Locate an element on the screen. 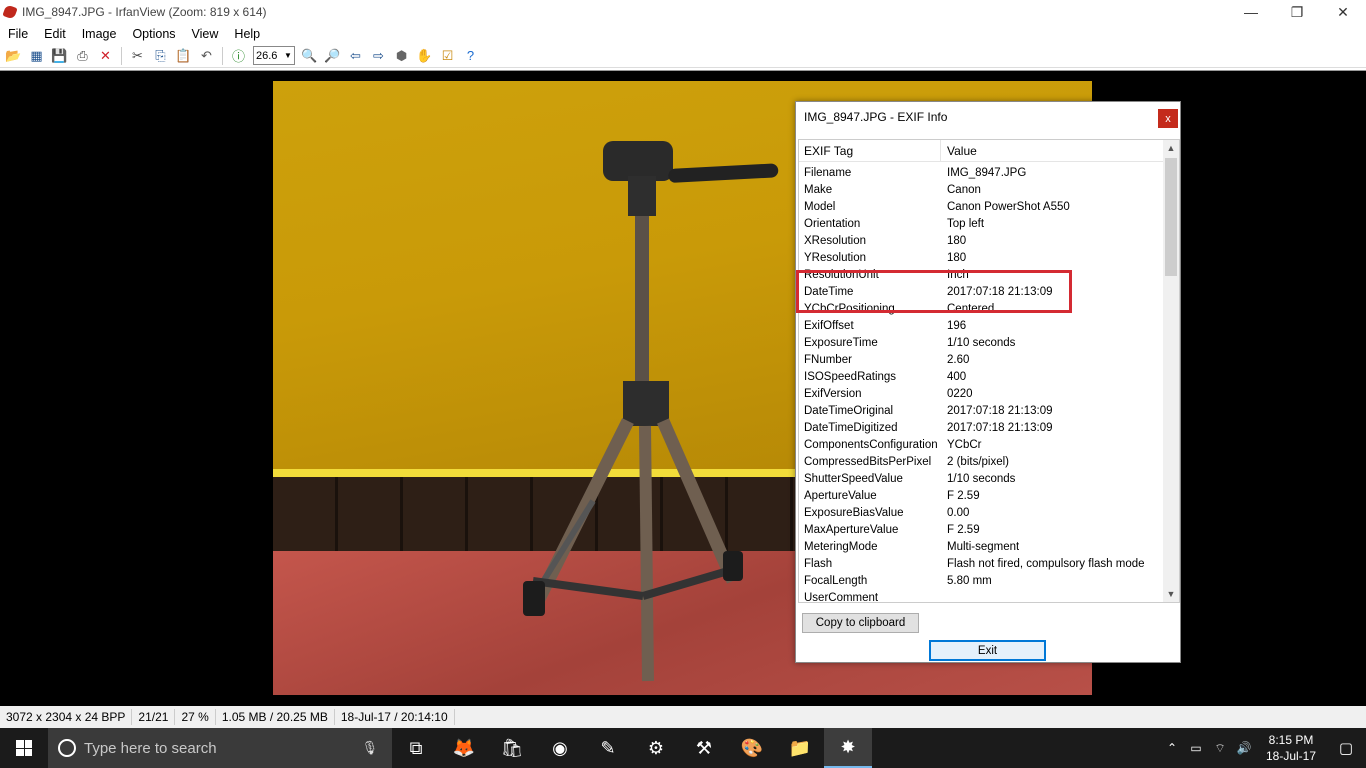 Image resolution: width=1366 pixels, height=768 pixels. exif-value-cell: Flash not fired, compulsory flash mode is located at coordinates (1046, 564).